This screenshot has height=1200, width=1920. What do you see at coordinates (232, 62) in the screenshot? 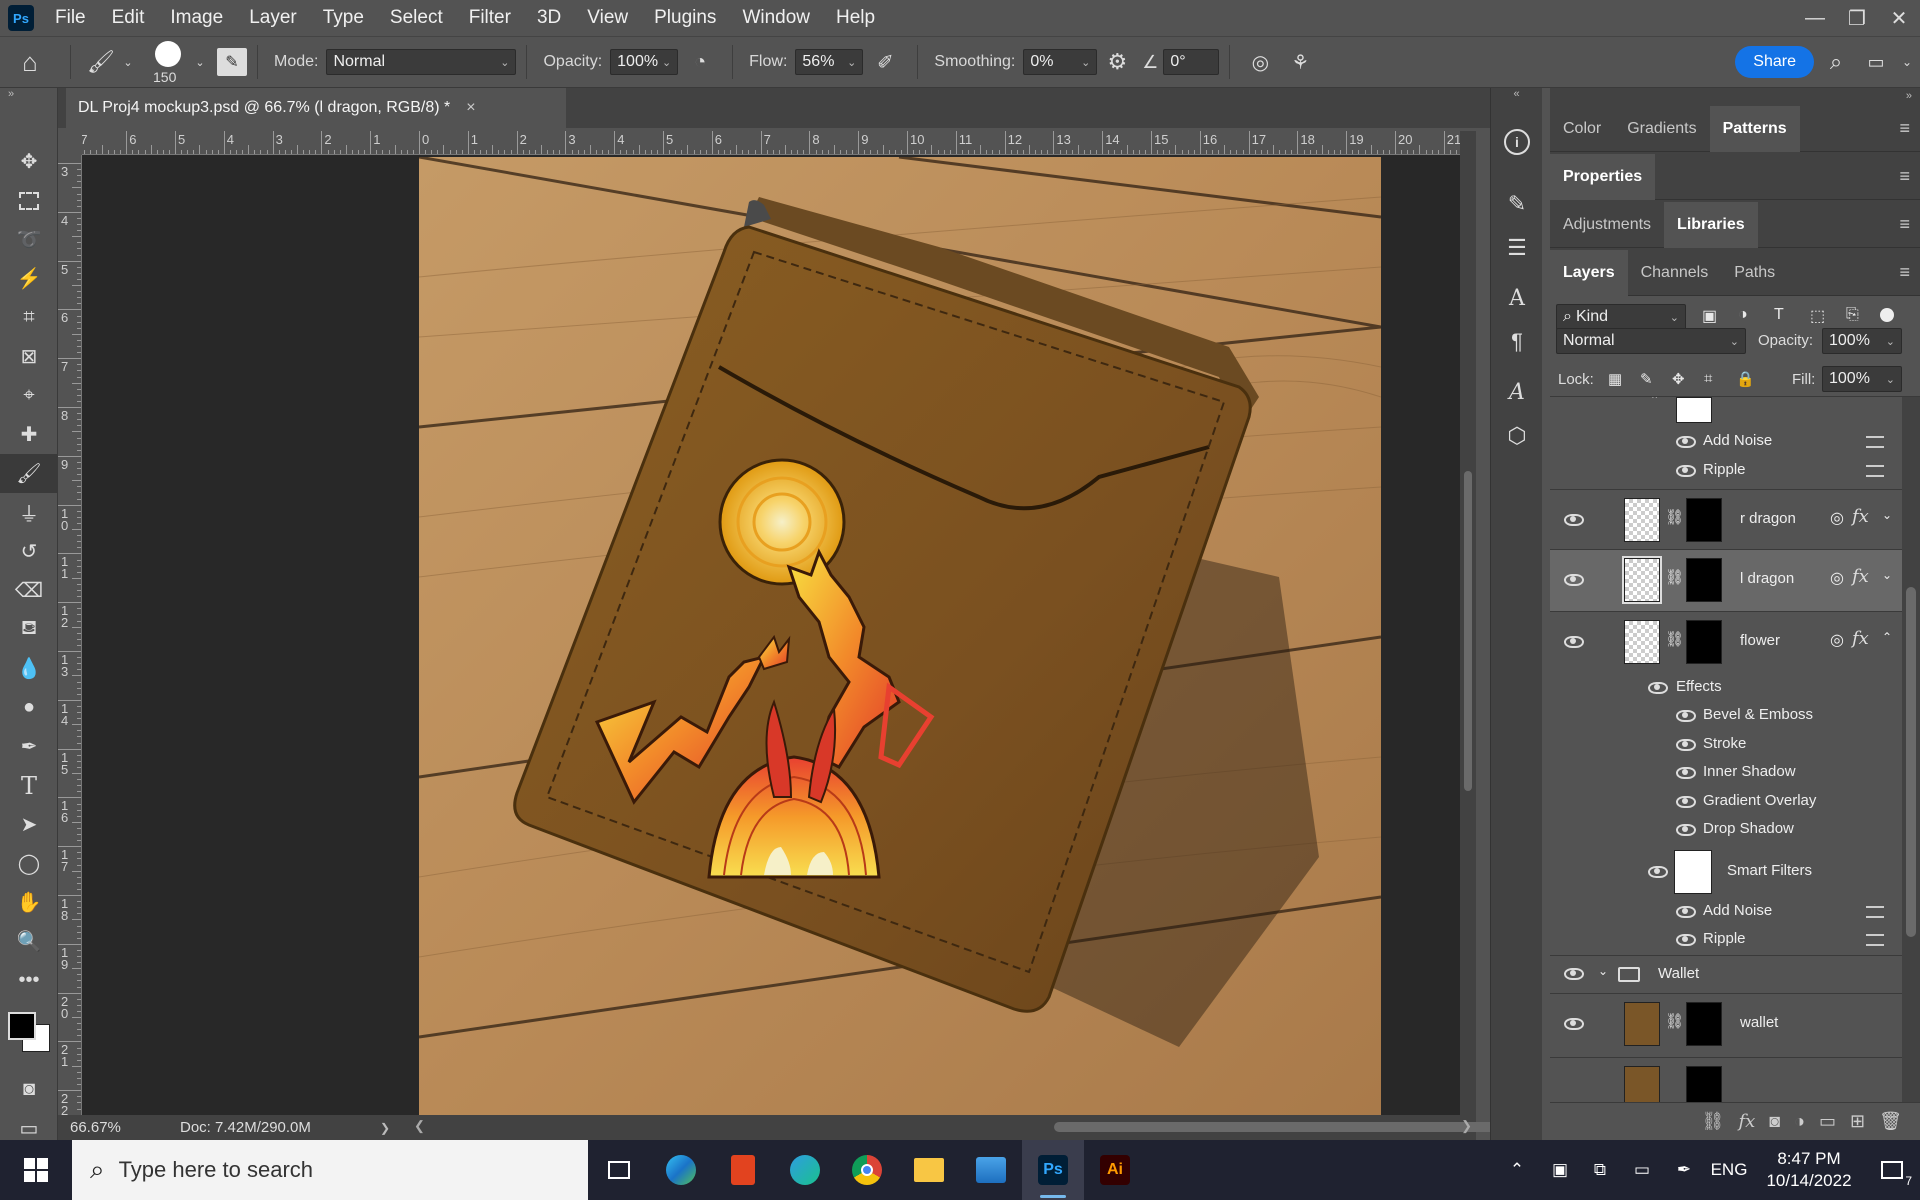
I see `brush-settings-icon: ✎` at bounding box center [232, 62].